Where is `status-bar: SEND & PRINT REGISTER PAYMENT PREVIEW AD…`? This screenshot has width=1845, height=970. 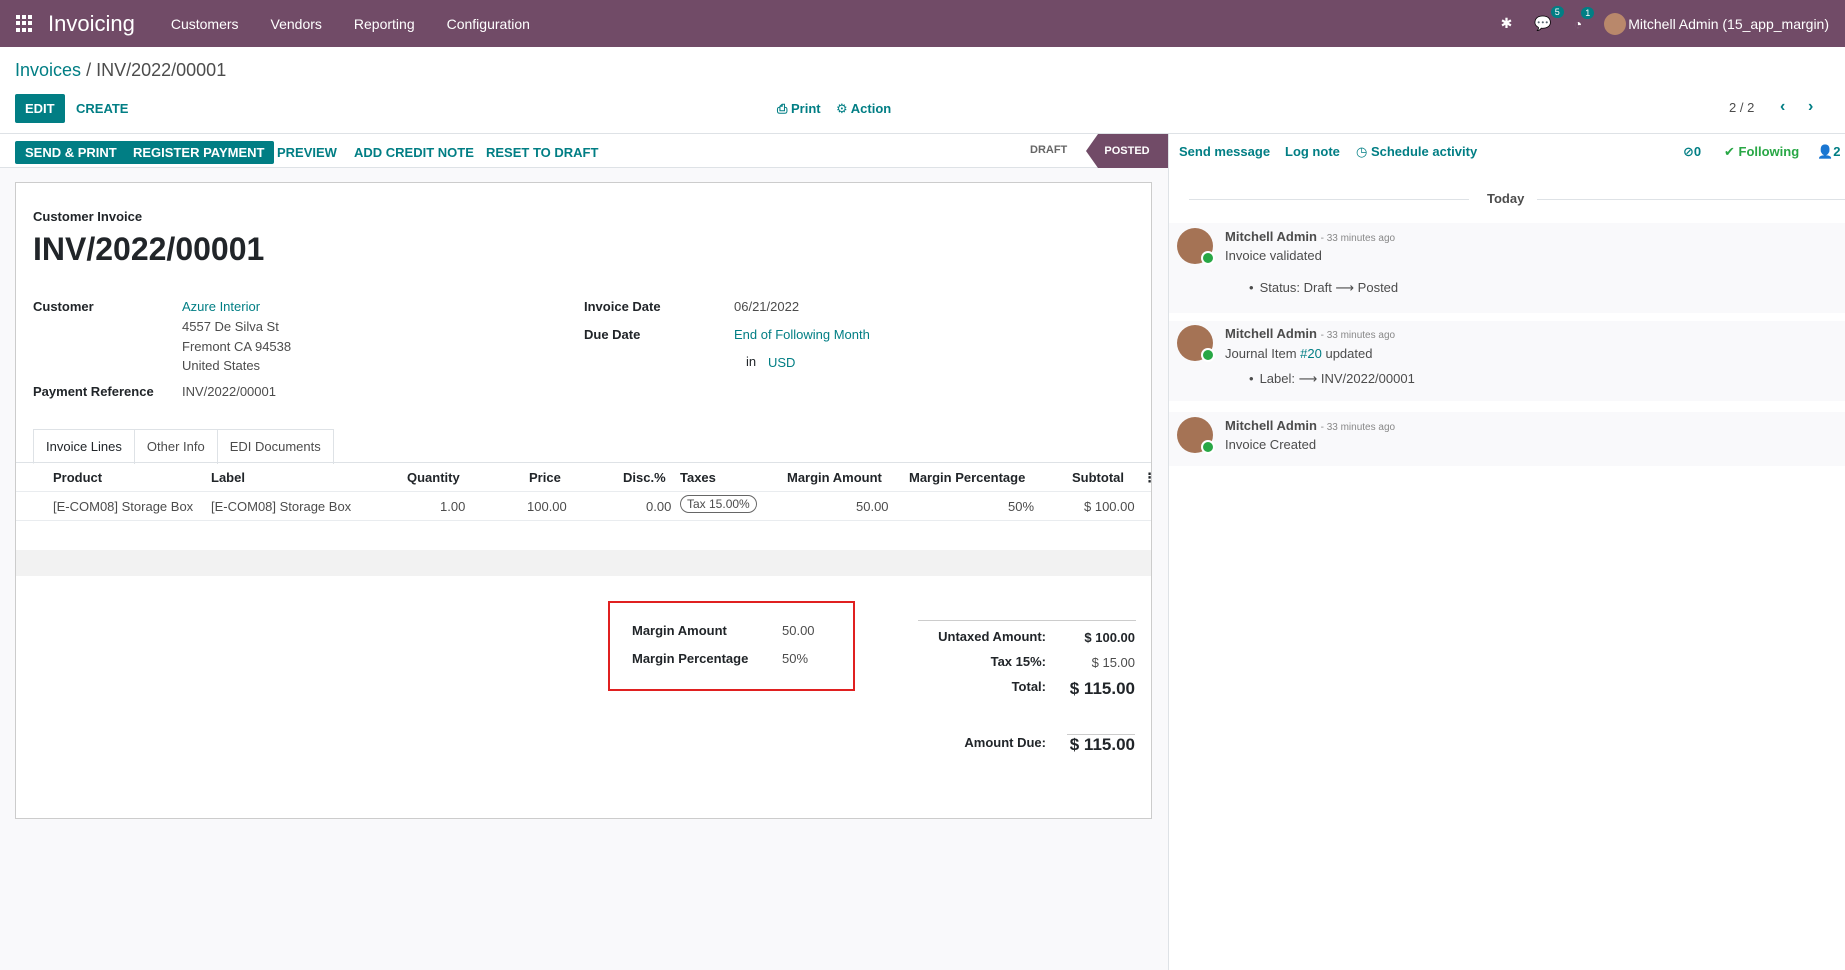
status-bar: SEND & PRINT REGISTER PAYMENT PREVIEW AD… is located at coordinates (584, 151).